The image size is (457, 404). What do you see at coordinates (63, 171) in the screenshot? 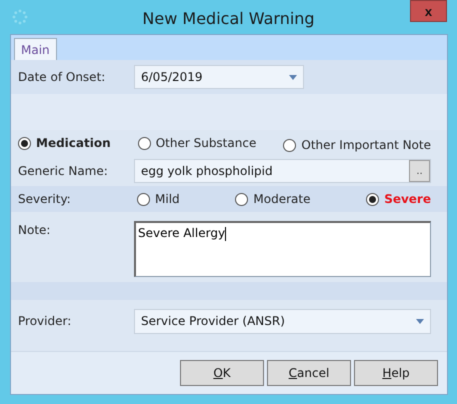
I see `field-label: Generic Name:` at bounding box center [63, 171].